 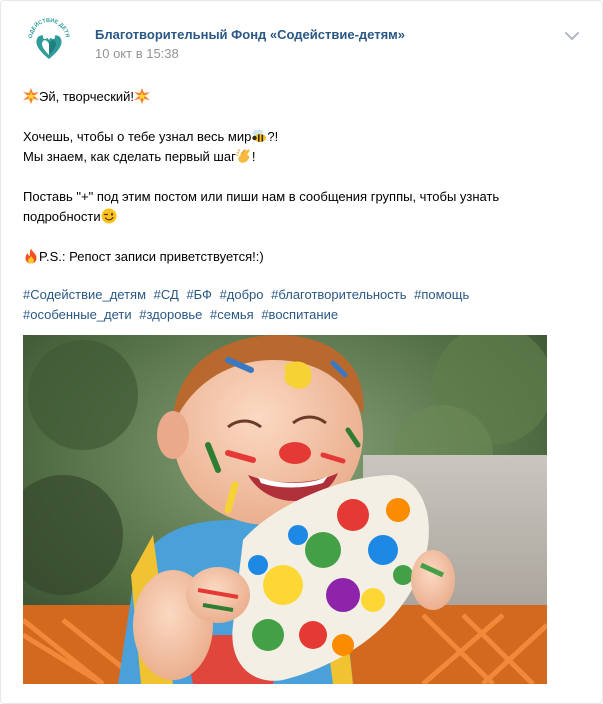 I want to click on chevron-down-icon, so click(x=572, y=36).